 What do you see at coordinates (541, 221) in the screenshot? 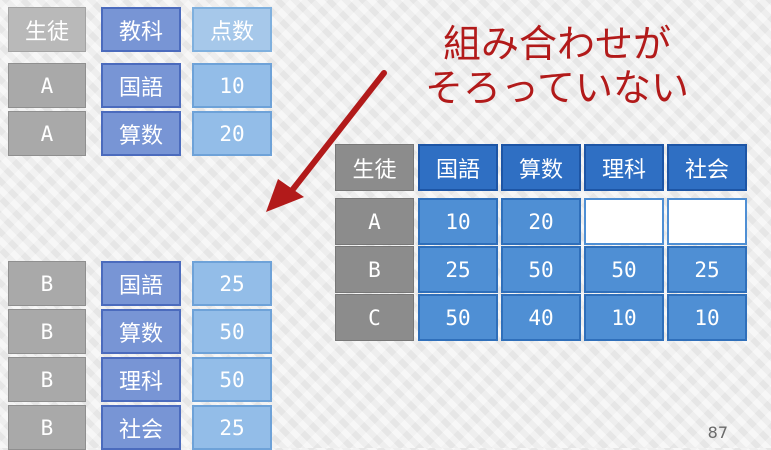
I see `wide-row-a-sansu: 20` at bounding box center [541, 221].